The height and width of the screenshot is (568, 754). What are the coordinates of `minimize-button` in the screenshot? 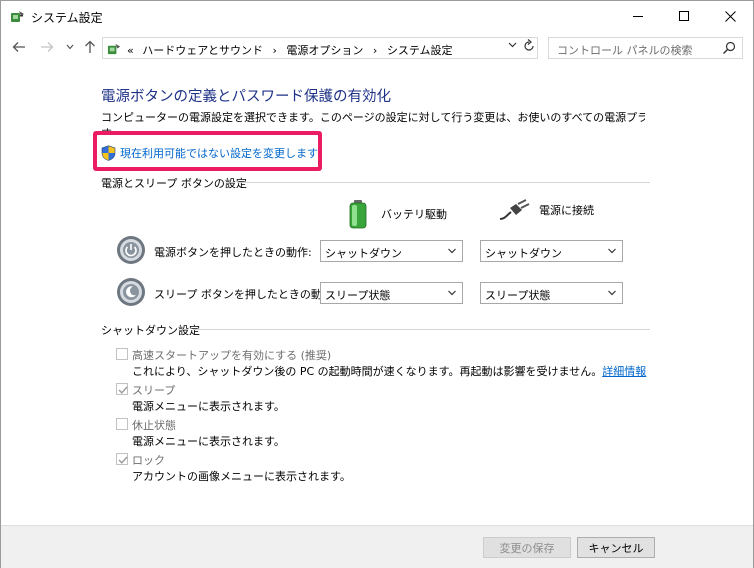 It's located at (638, 16).